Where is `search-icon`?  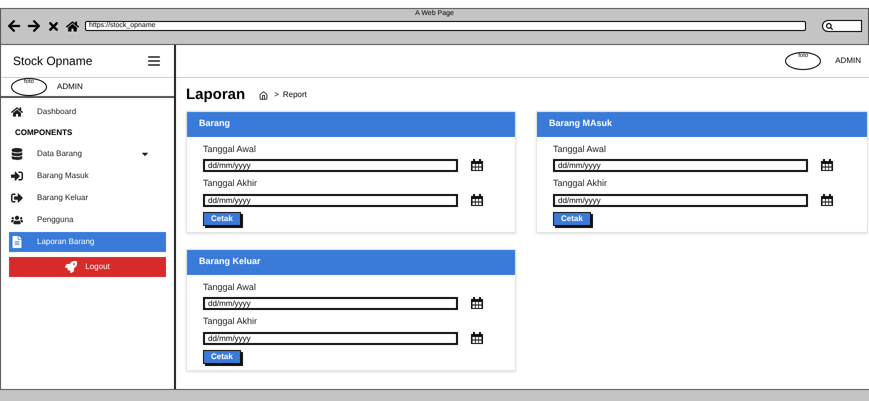
search-icon is located at coordinates (829, 26).